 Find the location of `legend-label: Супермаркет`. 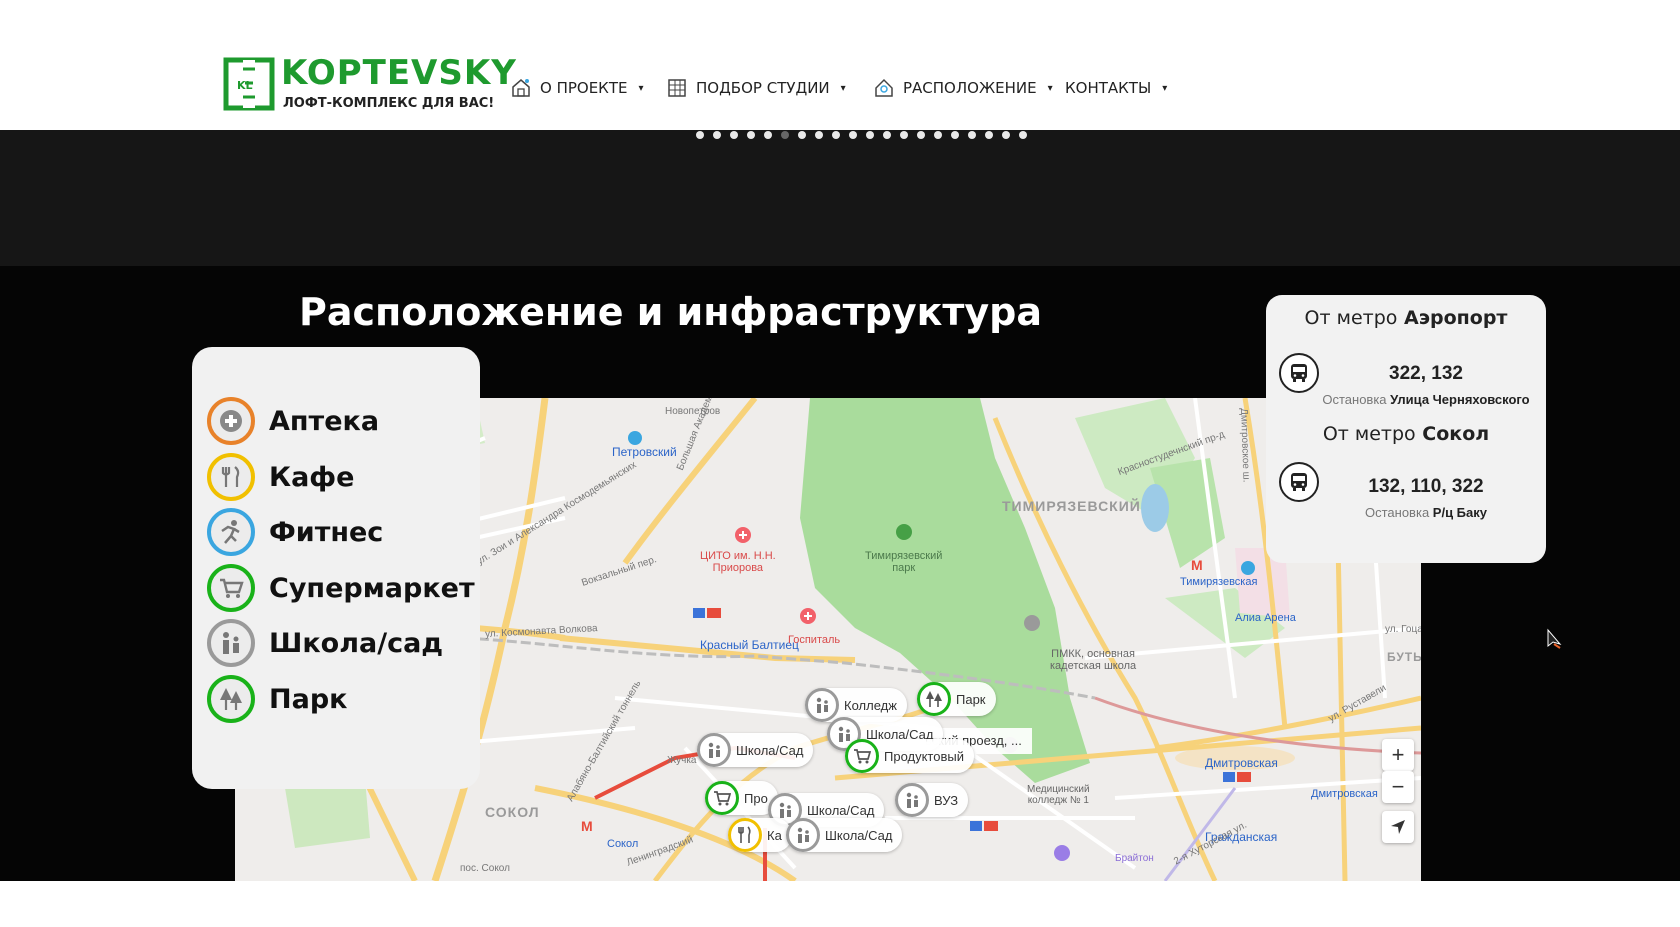

legend-label: Супермаркет is located at coordinates (372, 588).